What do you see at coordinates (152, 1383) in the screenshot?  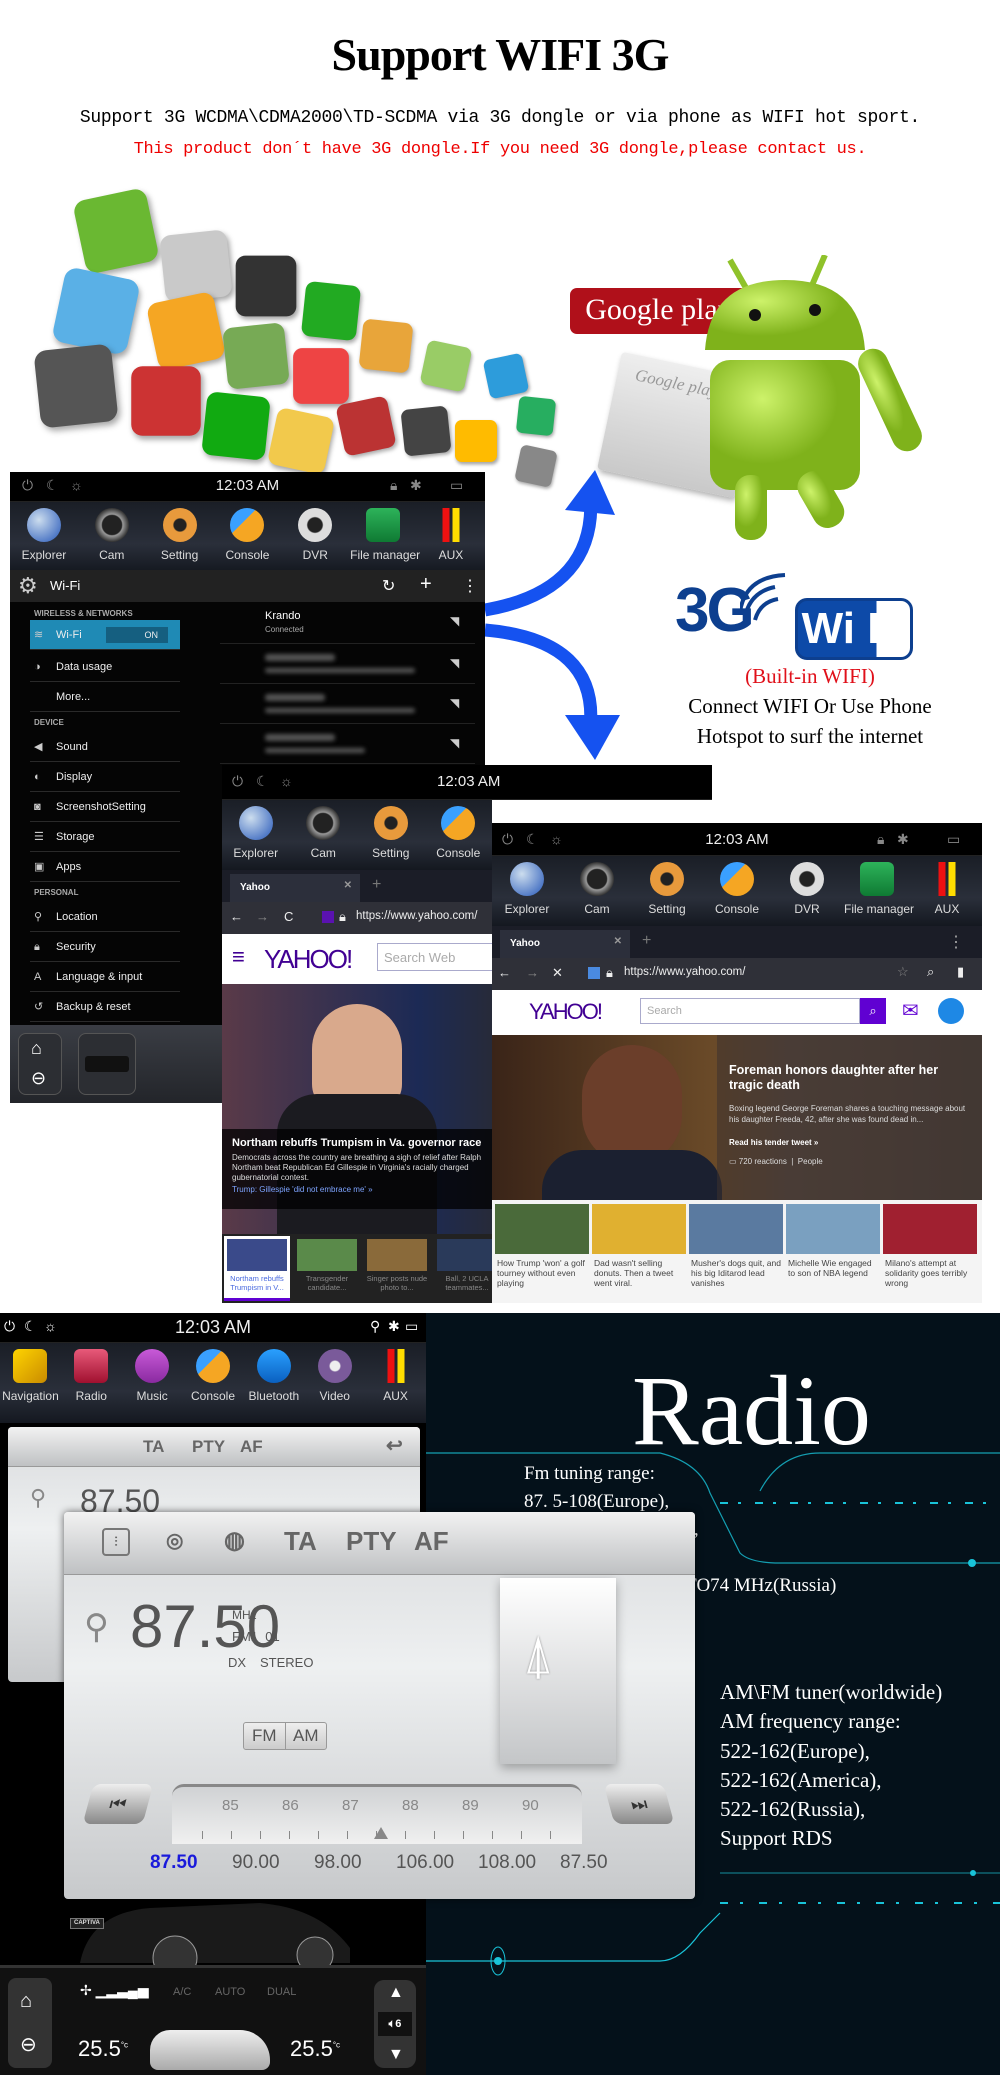 I see `app-music: Music` at bounding box center [152, 1383].